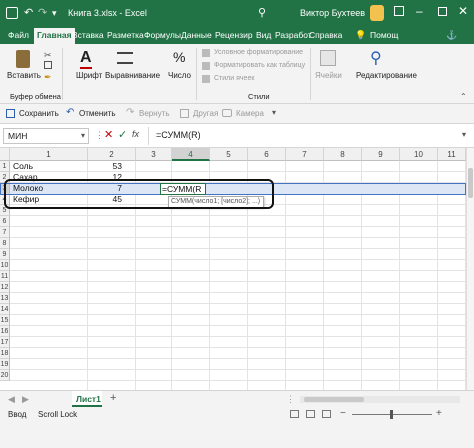 The height and width of the screenshot is (448, 474). I want to click on paste-icon, so click(23, 59).